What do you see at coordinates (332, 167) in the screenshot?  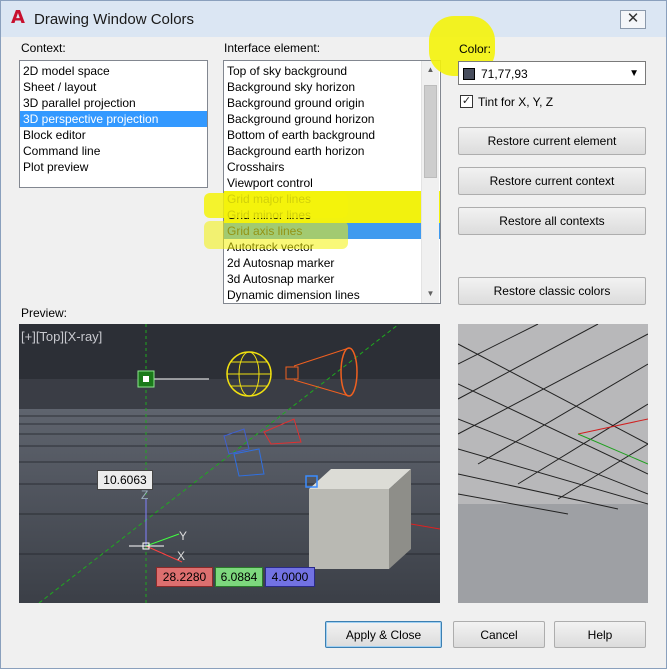 I see `interface-list-item: Crosshairs` at bounding box center [332, 167].